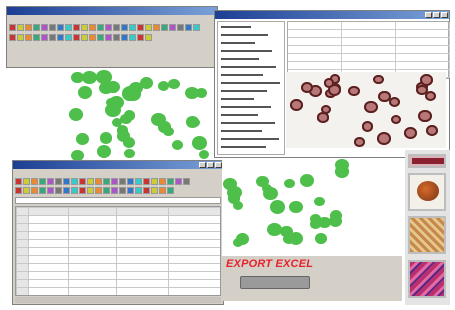  What do you see at coordinates (275, 282) in the screenshot?
I see `export-button` at bounding box center [275, 282].